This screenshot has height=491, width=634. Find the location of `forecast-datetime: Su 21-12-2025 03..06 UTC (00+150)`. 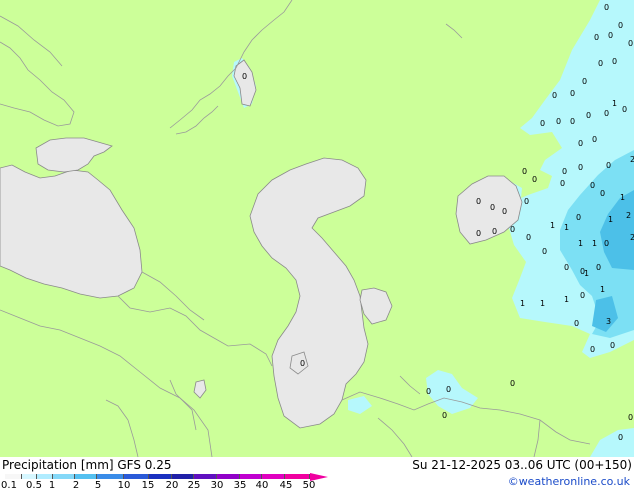

forecast-datetime: Su 21-12-2025 03..06 UTC (00+150) is located at coordinates (522, 465).